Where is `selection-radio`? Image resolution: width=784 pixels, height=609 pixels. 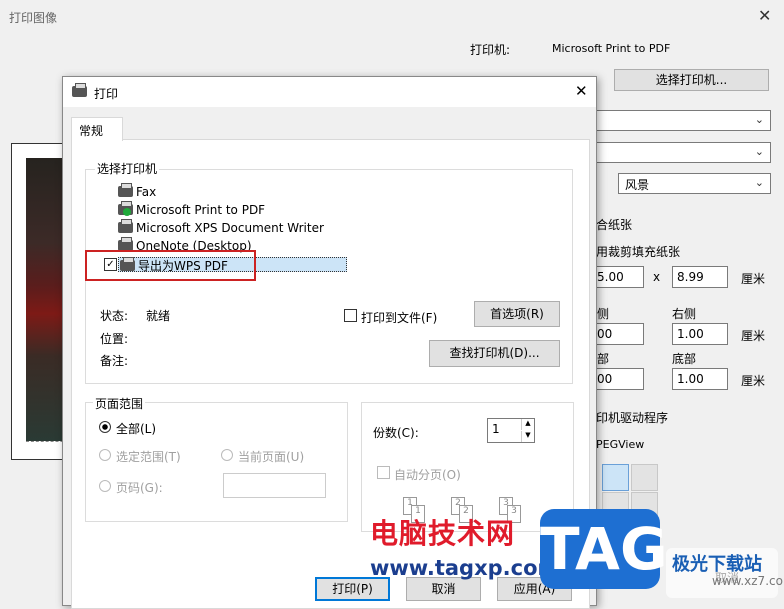
selection-radio is located at coordinates (105, 455).